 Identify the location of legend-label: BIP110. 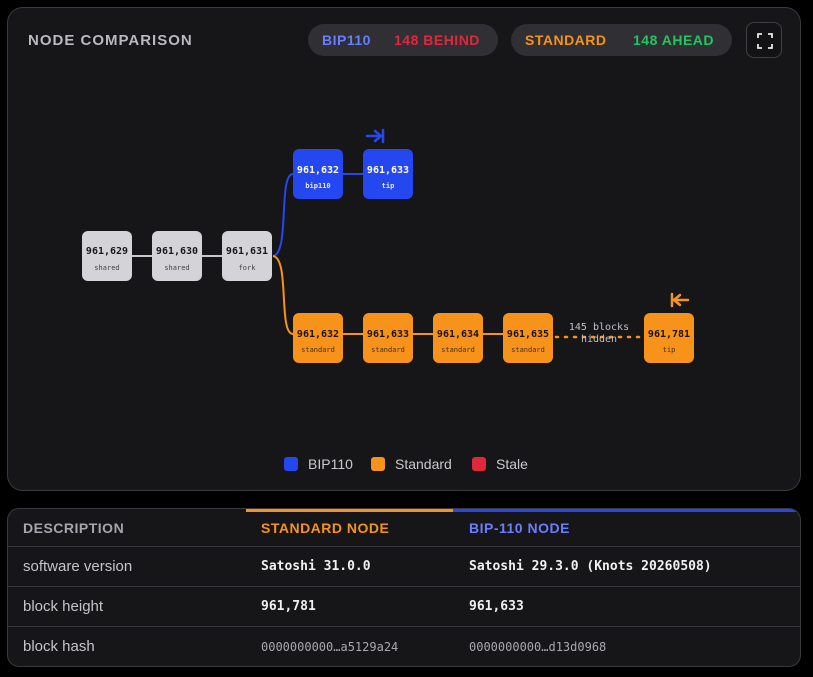
(330, 464).